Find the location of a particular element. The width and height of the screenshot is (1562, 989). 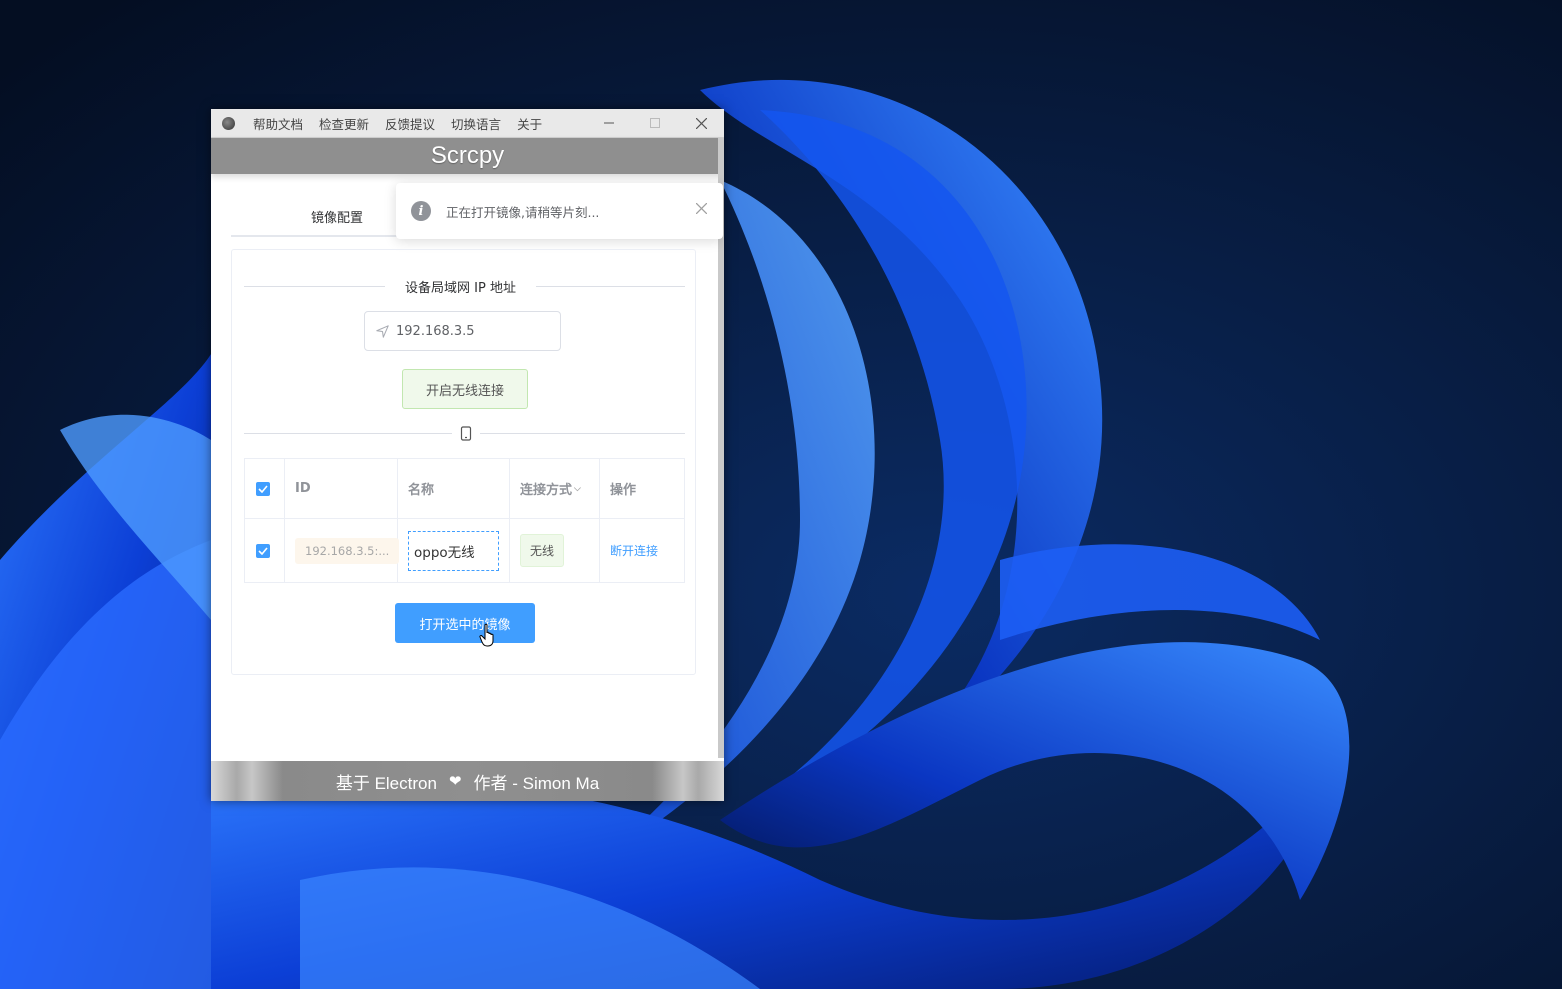

row-select-cell is located at coordinates (265, 550).